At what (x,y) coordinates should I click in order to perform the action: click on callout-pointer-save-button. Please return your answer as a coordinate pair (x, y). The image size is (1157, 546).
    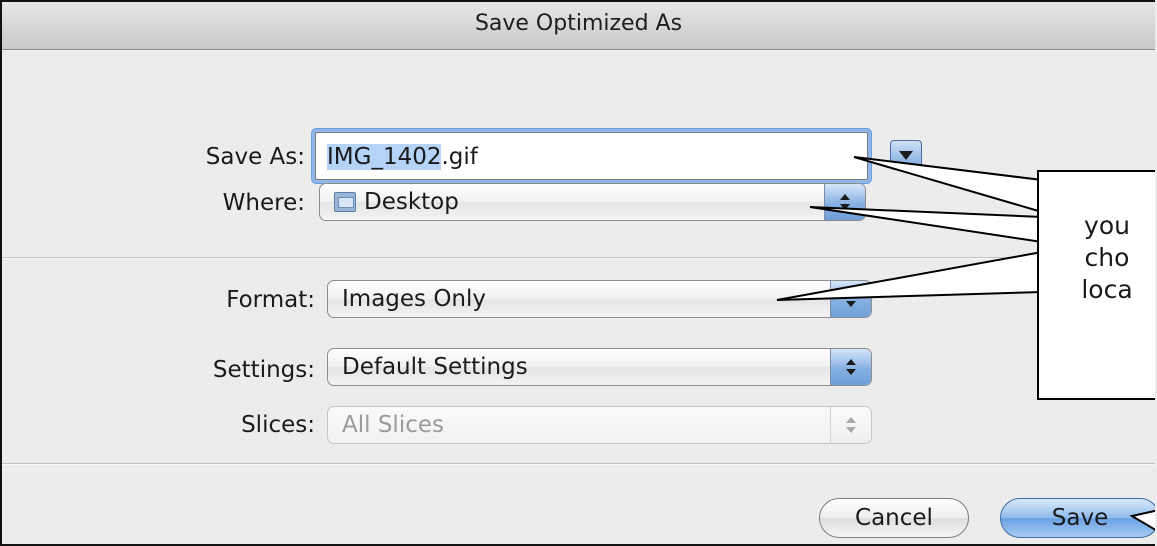
    Looking at the image, I should click on (1142, 520).